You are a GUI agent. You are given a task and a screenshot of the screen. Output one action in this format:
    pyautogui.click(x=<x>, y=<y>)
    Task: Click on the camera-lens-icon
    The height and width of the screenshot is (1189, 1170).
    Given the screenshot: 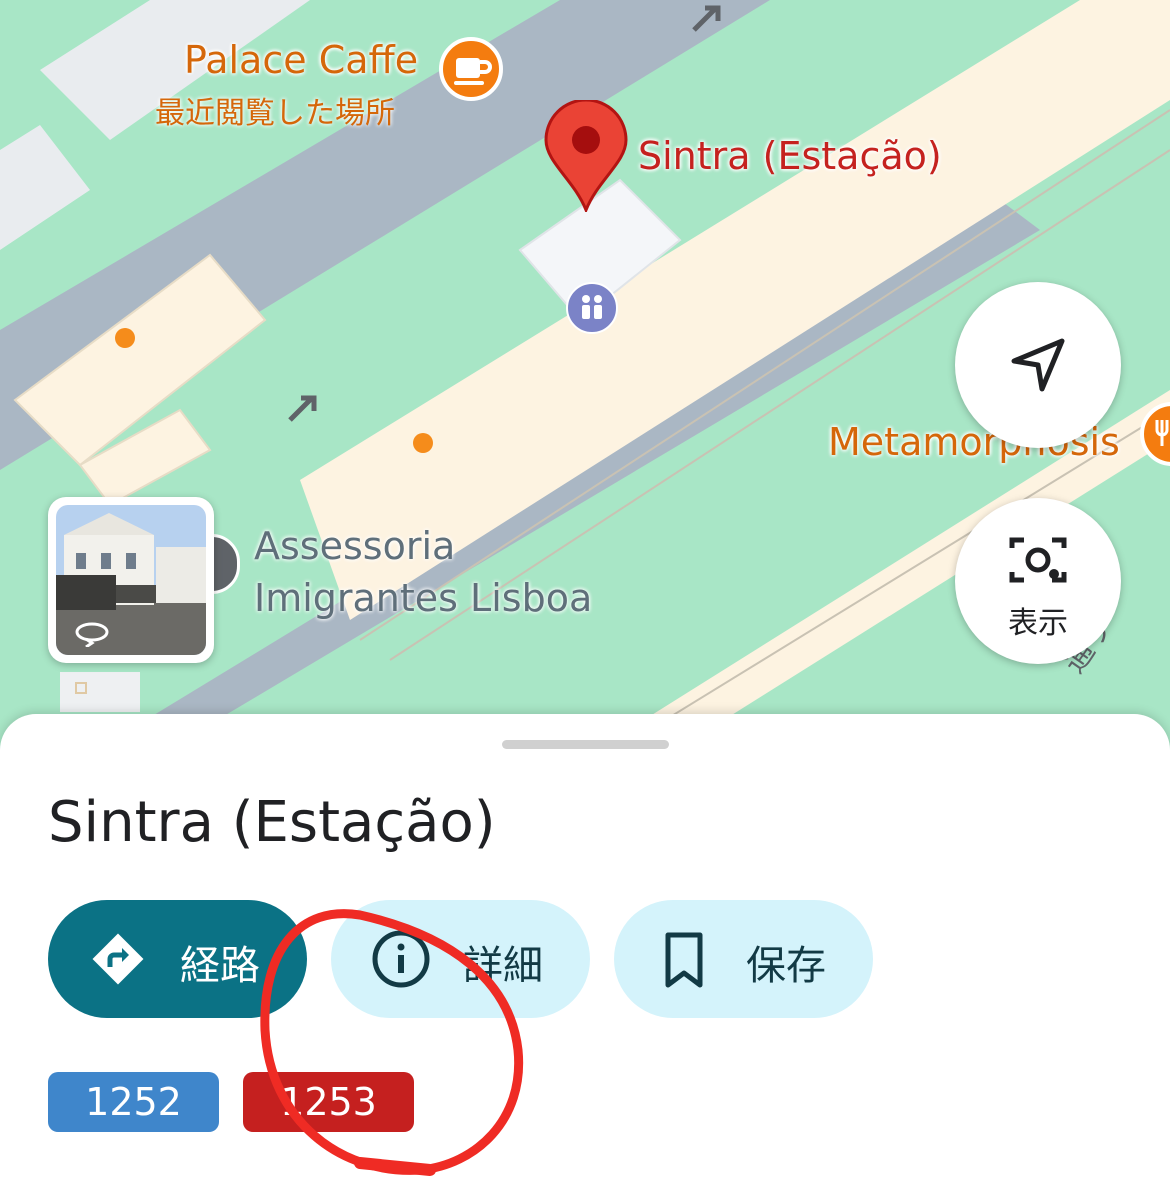 What is the action you would take?
    pyautogui.click(x=1038, y=560)
    